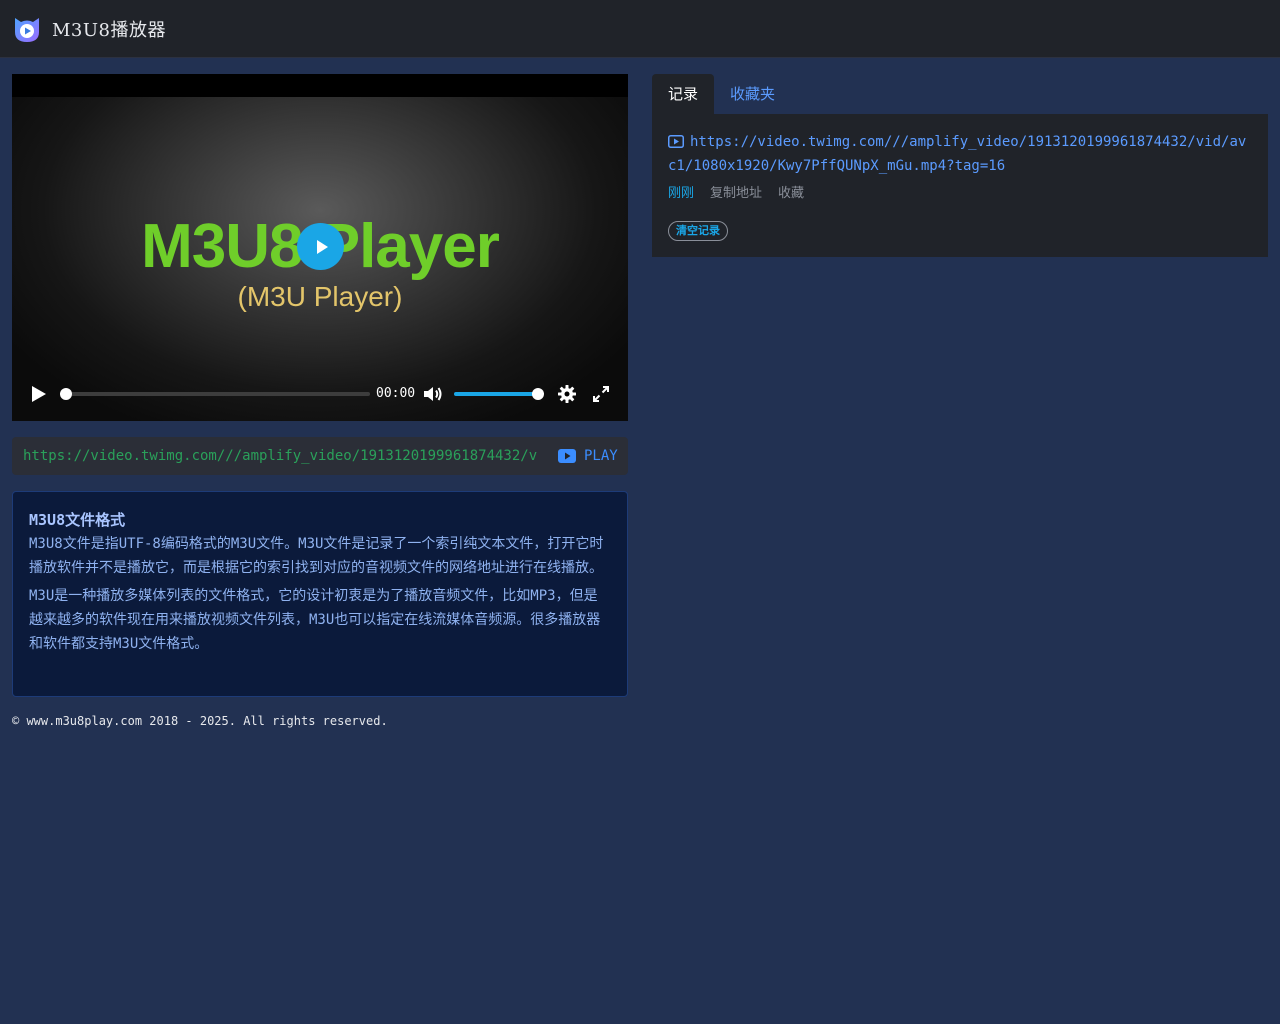 This screenshot has width=1280, height=1024. What do you see at coordinates (498, 394) in the screenshot?
I see `volume-slider` at bounding box center [498, 394].